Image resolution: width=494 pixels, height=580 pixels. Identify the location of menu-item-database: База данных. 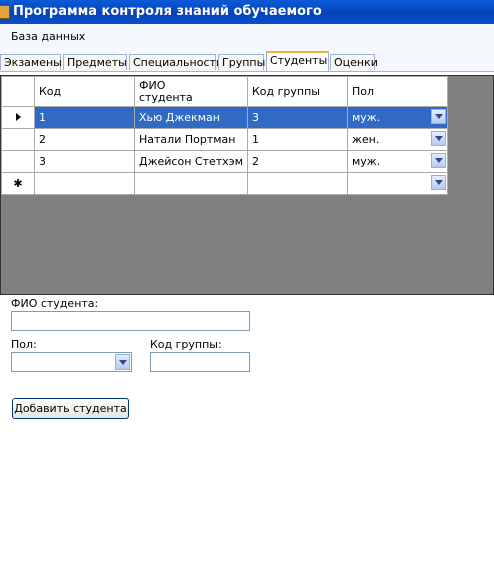
(48, 36).